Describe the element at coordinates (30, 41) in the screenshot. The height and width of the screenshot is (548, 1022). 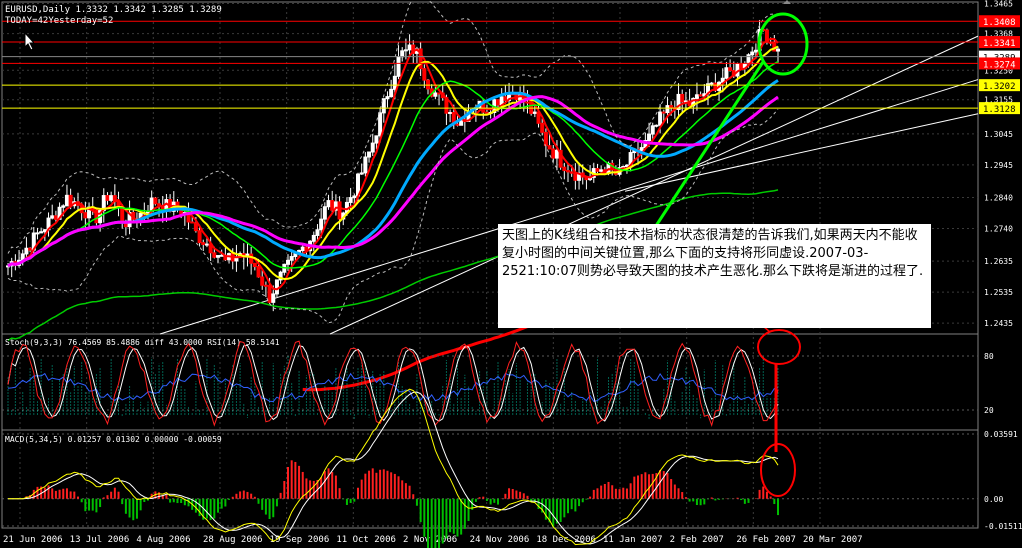
I see `mouse-pointer-icon` at that location.